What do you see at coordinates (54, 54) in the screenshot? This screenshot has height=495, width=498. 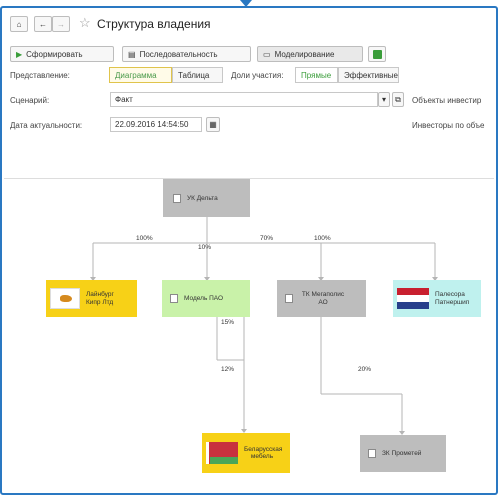 I see `form-label: Сформировать` at bounding box center [54, 54].